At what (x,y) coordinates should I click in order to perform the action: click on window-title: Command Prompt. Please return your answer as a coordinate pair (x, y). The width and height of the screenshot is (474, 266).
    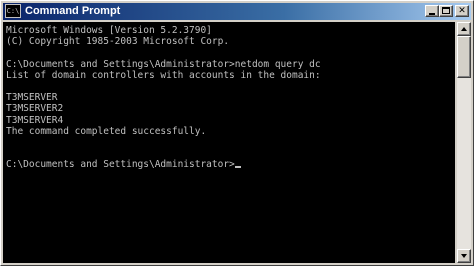
    Looking at the image, I should click on (73, 11).